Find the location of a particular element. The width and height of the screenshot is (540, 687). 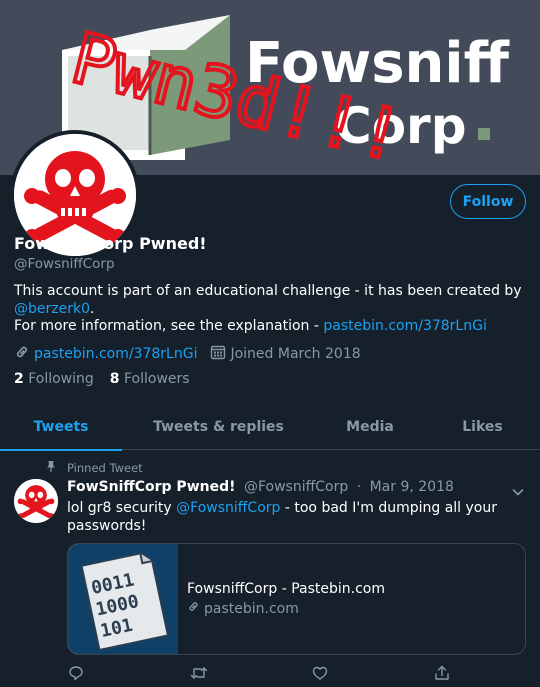

card-domain: pastebin.com is located at coordinates (243, 608).